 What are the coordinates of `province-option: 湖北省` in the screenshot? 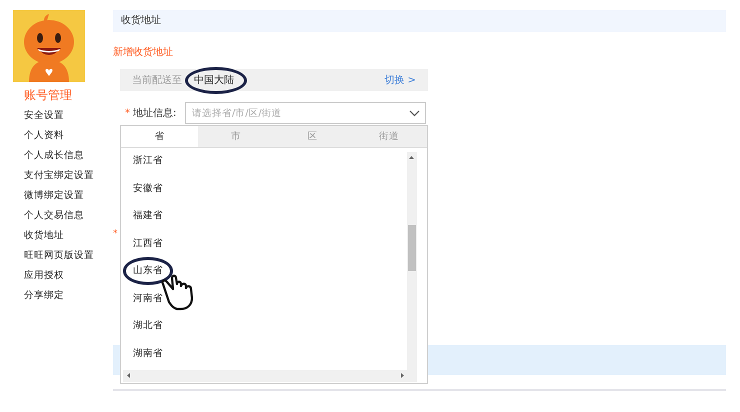 It's located at (148, 330).